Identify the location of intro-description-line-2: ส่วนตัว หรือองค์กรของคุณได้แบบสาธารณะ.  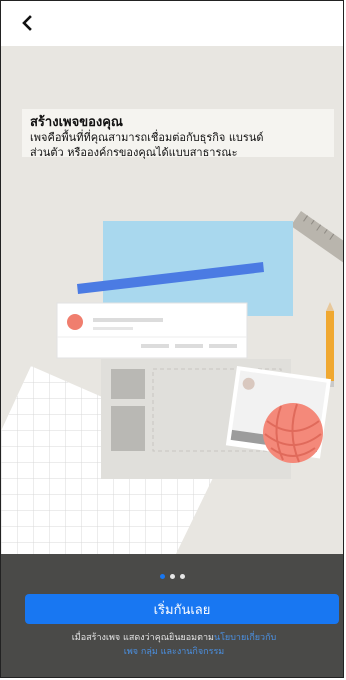
(134, 152).